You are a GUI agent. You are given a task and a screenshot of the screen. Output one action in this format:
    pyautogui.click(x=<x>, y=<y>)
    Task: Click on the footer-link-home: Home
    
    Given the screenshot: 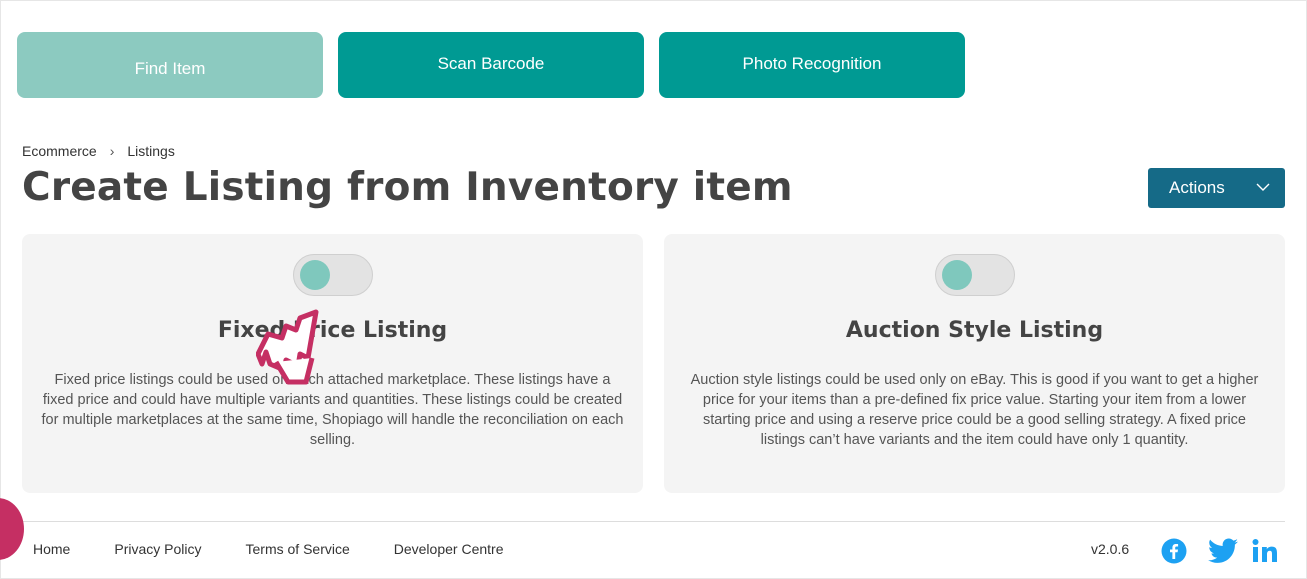 What is the action you would take?
    pyautogui.click(x=51, y=549)
    